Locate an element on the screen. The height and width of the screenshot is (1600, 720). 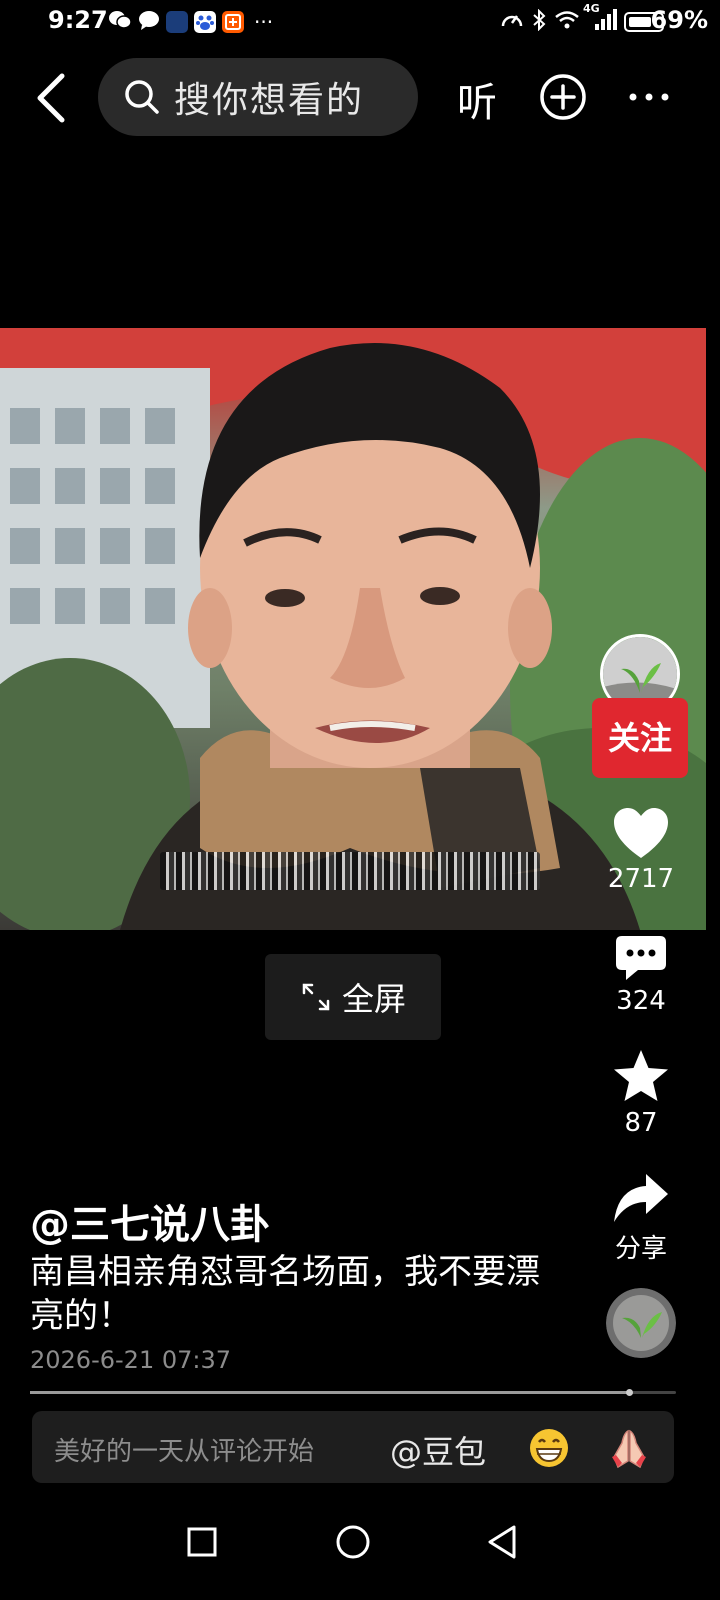
grin-emoji-button is located at coordinates (549, 1448).